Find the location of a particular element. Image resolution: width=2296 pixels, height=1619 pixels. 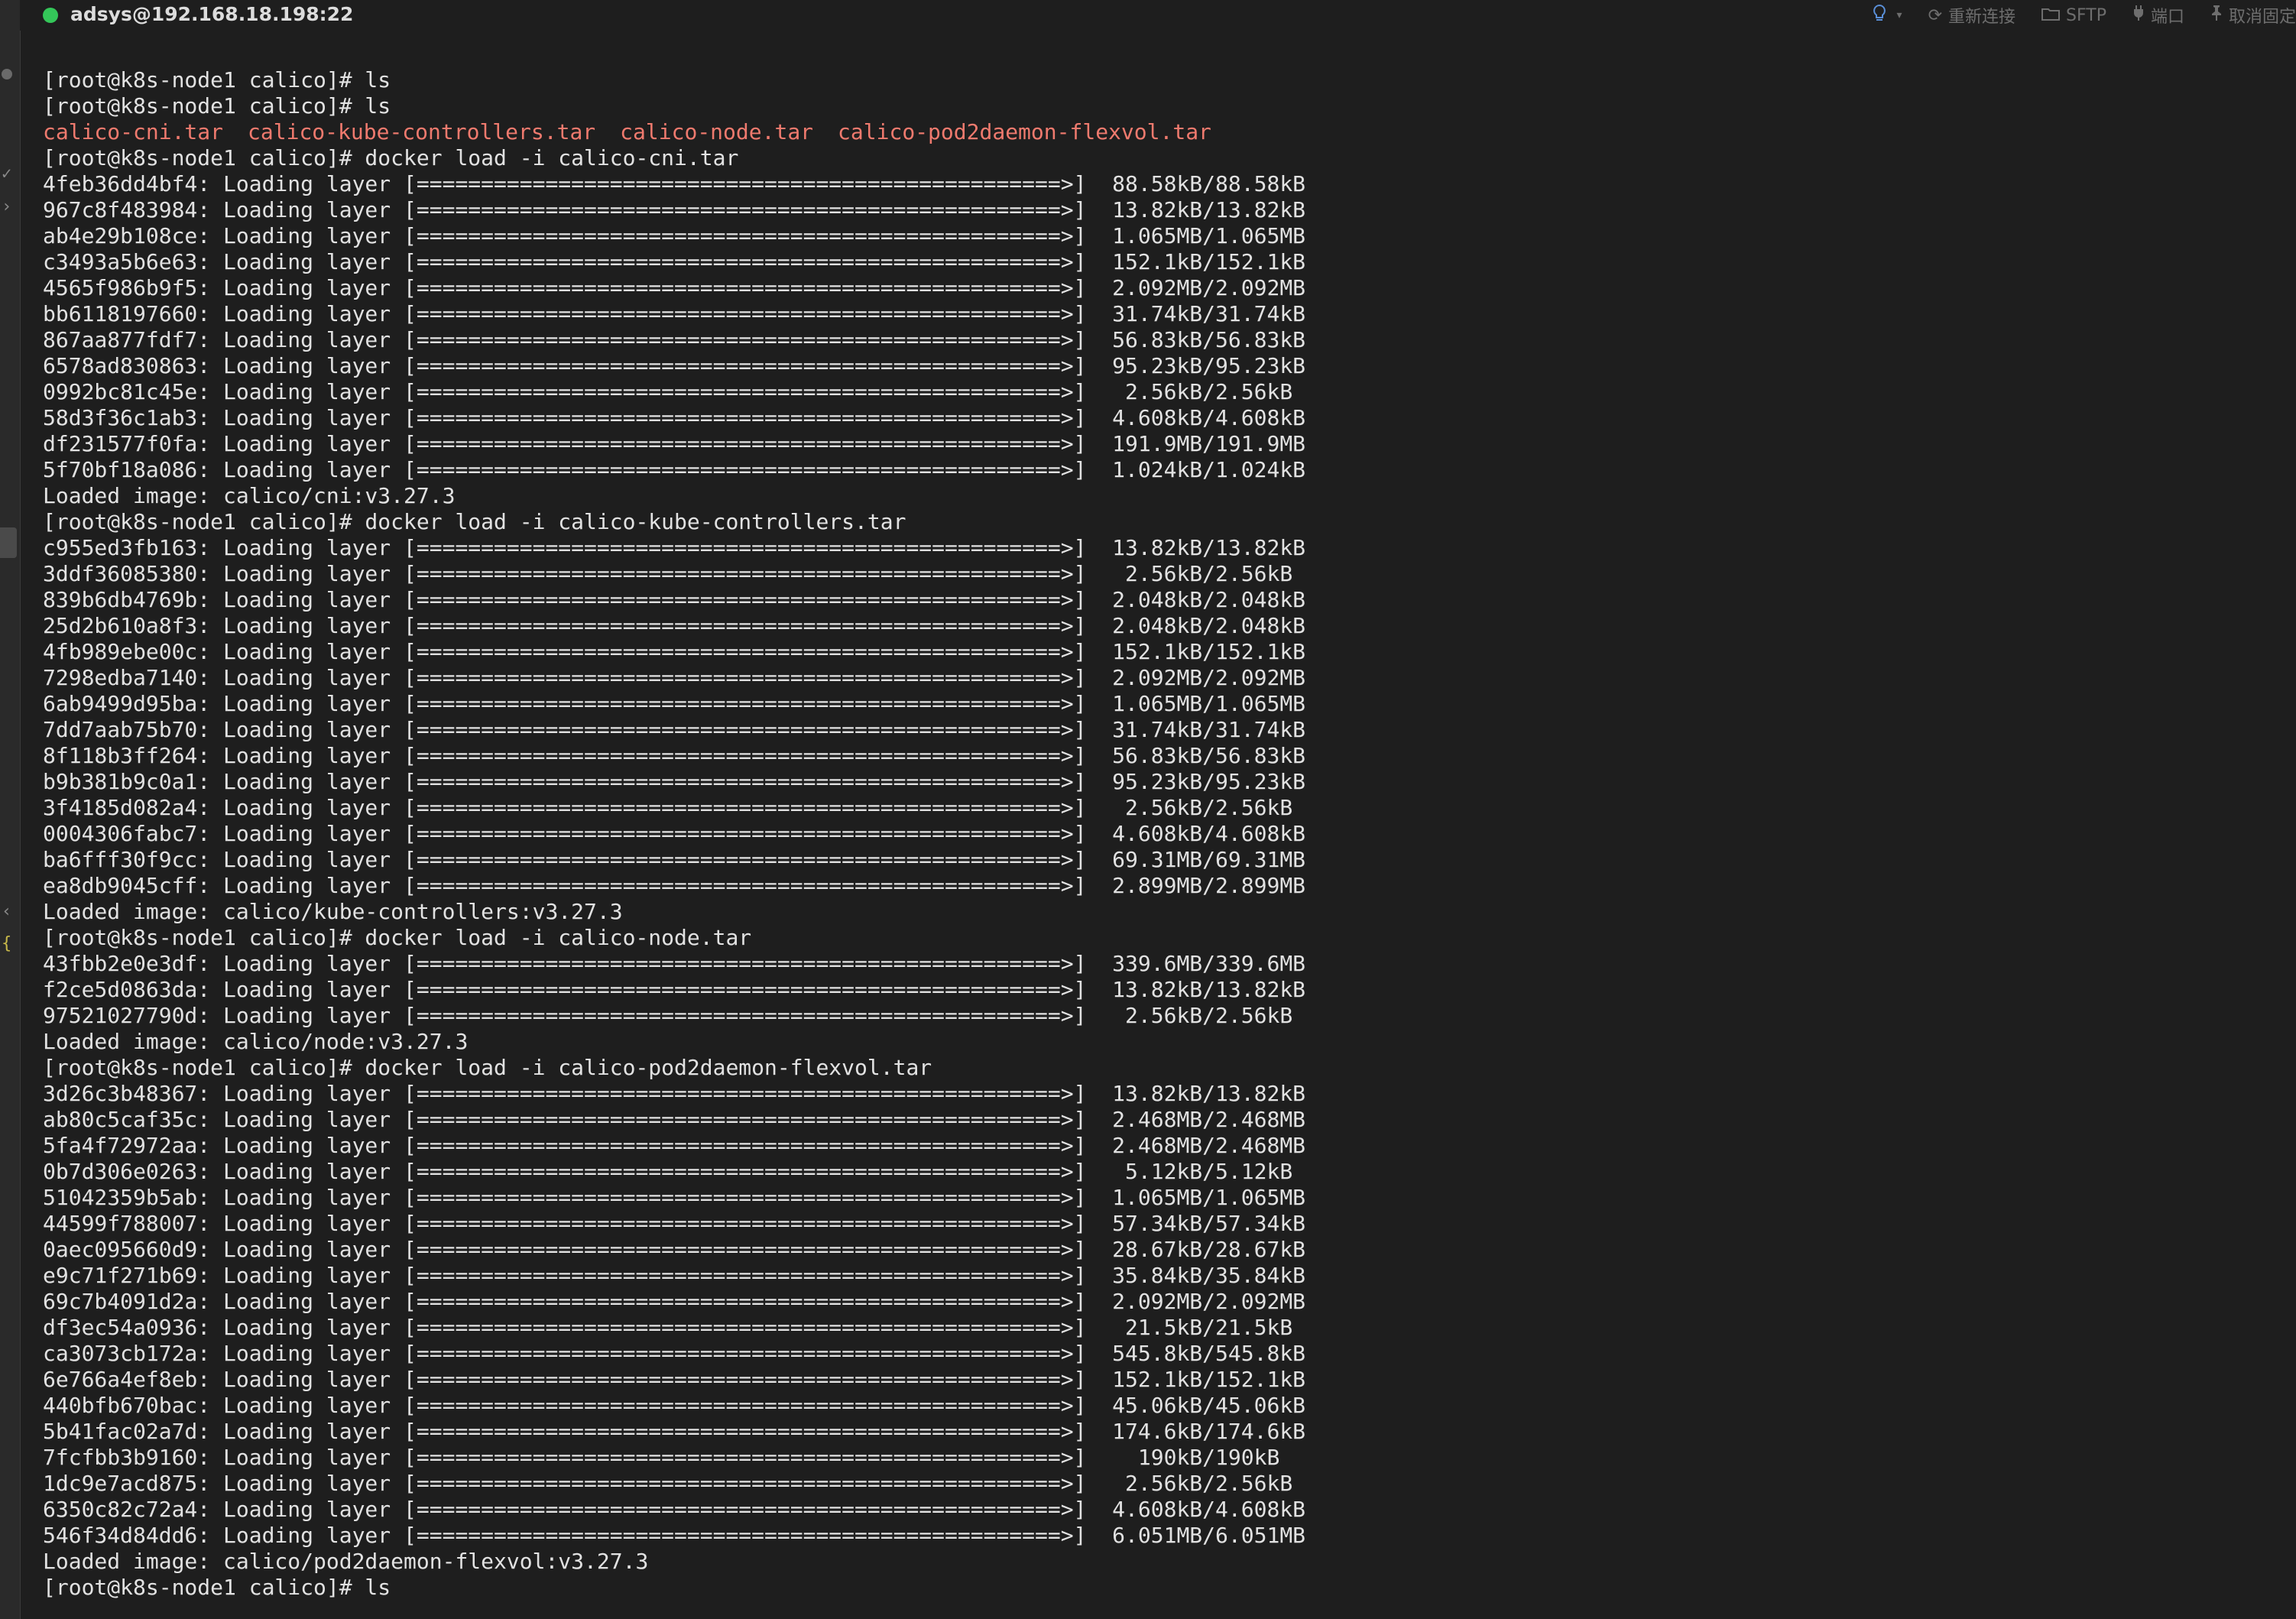

output-line: Loaded image: calico/node:v3.27.3 is located at coordinates (256, 1041).